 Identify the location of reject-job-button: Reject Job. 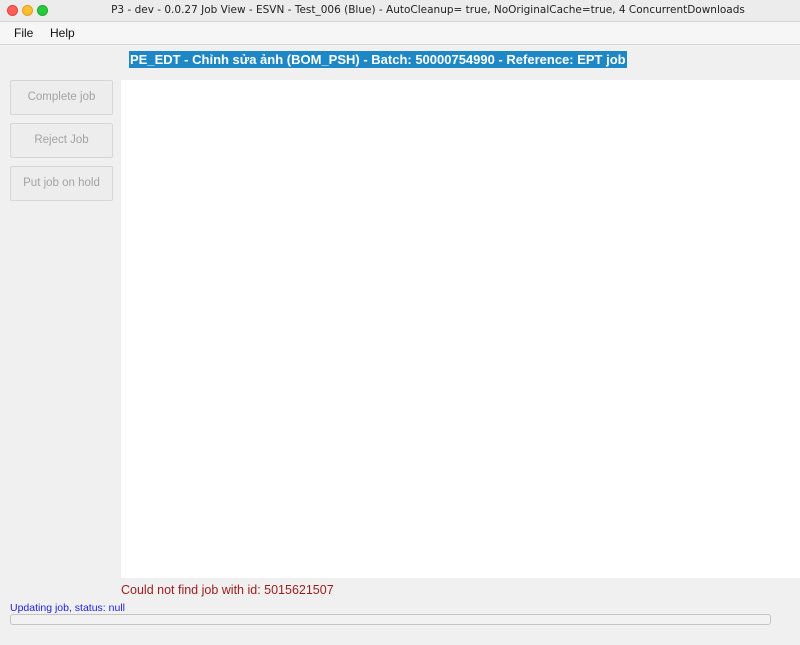
(61, 140).